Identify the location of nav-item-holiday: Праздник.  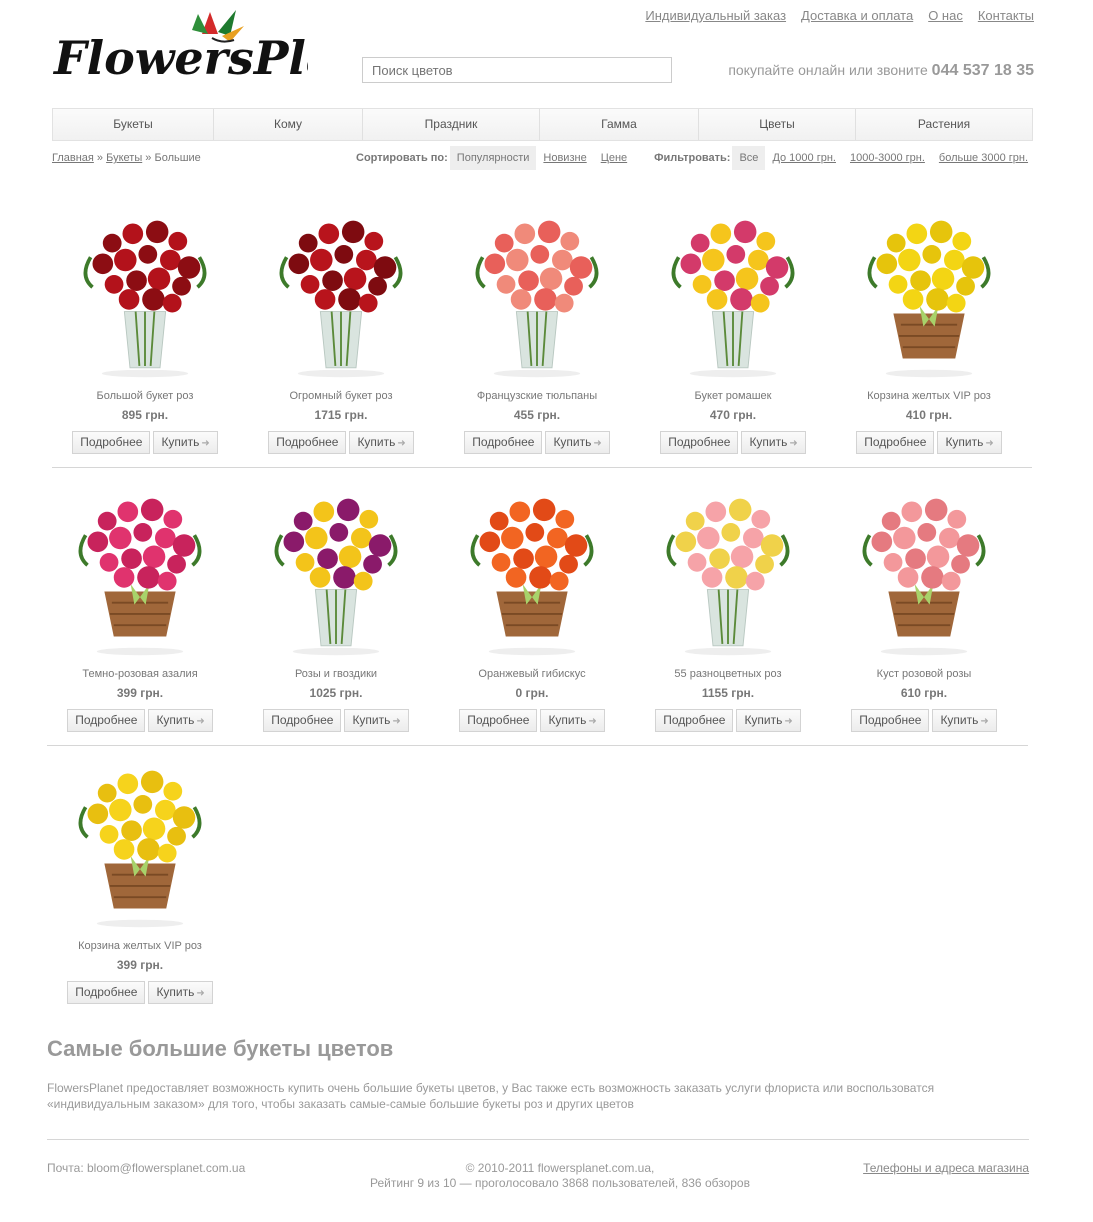
(451, 124).